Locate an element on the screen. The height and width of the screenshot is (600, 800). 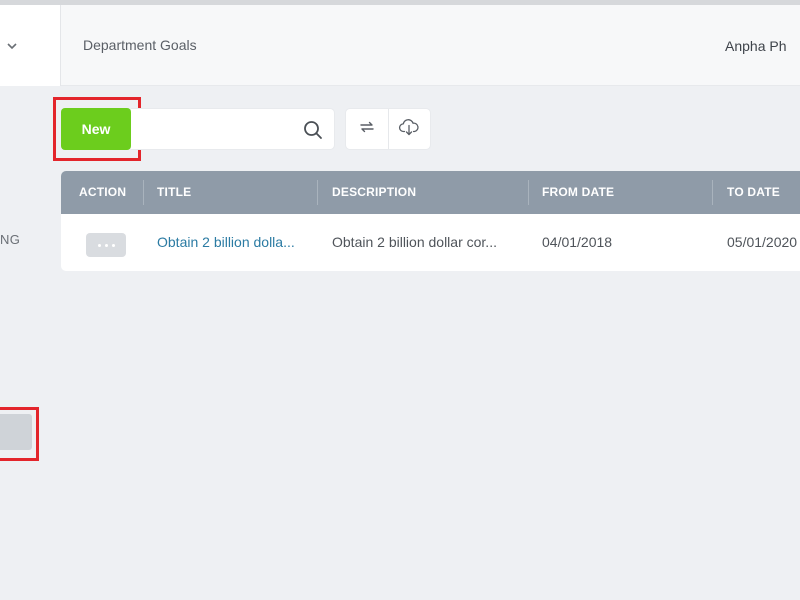
search-input is located at coordinates (214, 130).